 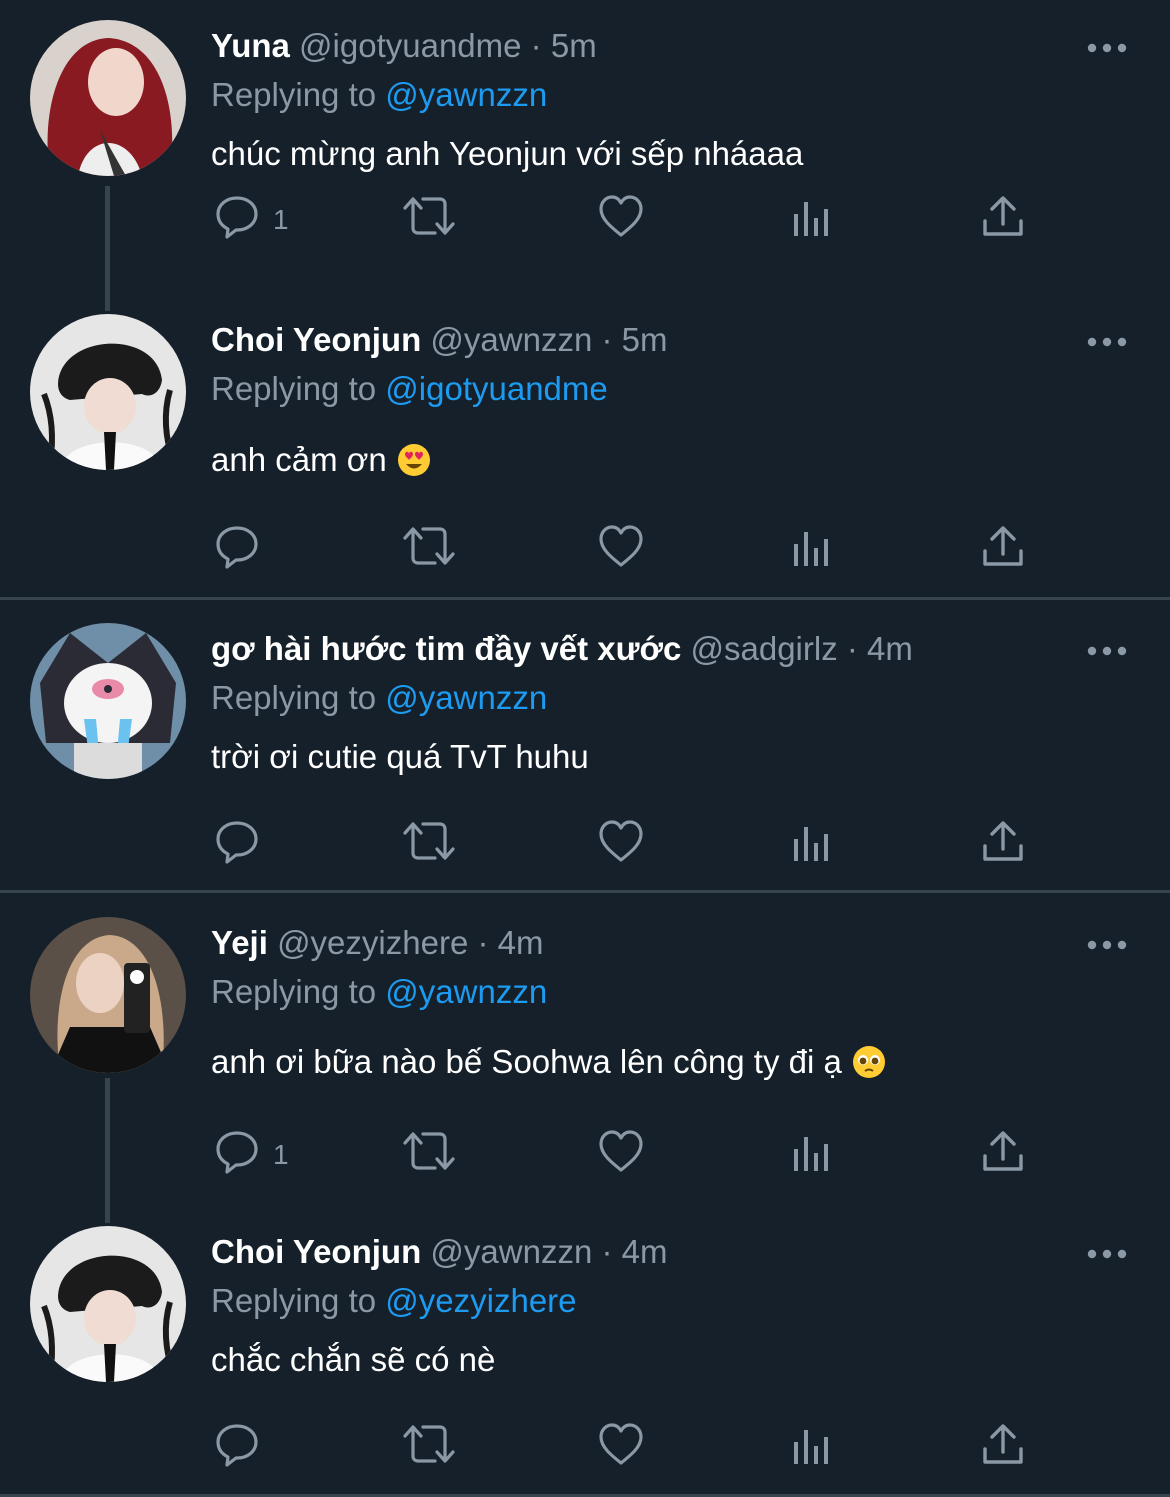 I want to click on mention-link: @yezyizhere, so click(x=480, y=1300).